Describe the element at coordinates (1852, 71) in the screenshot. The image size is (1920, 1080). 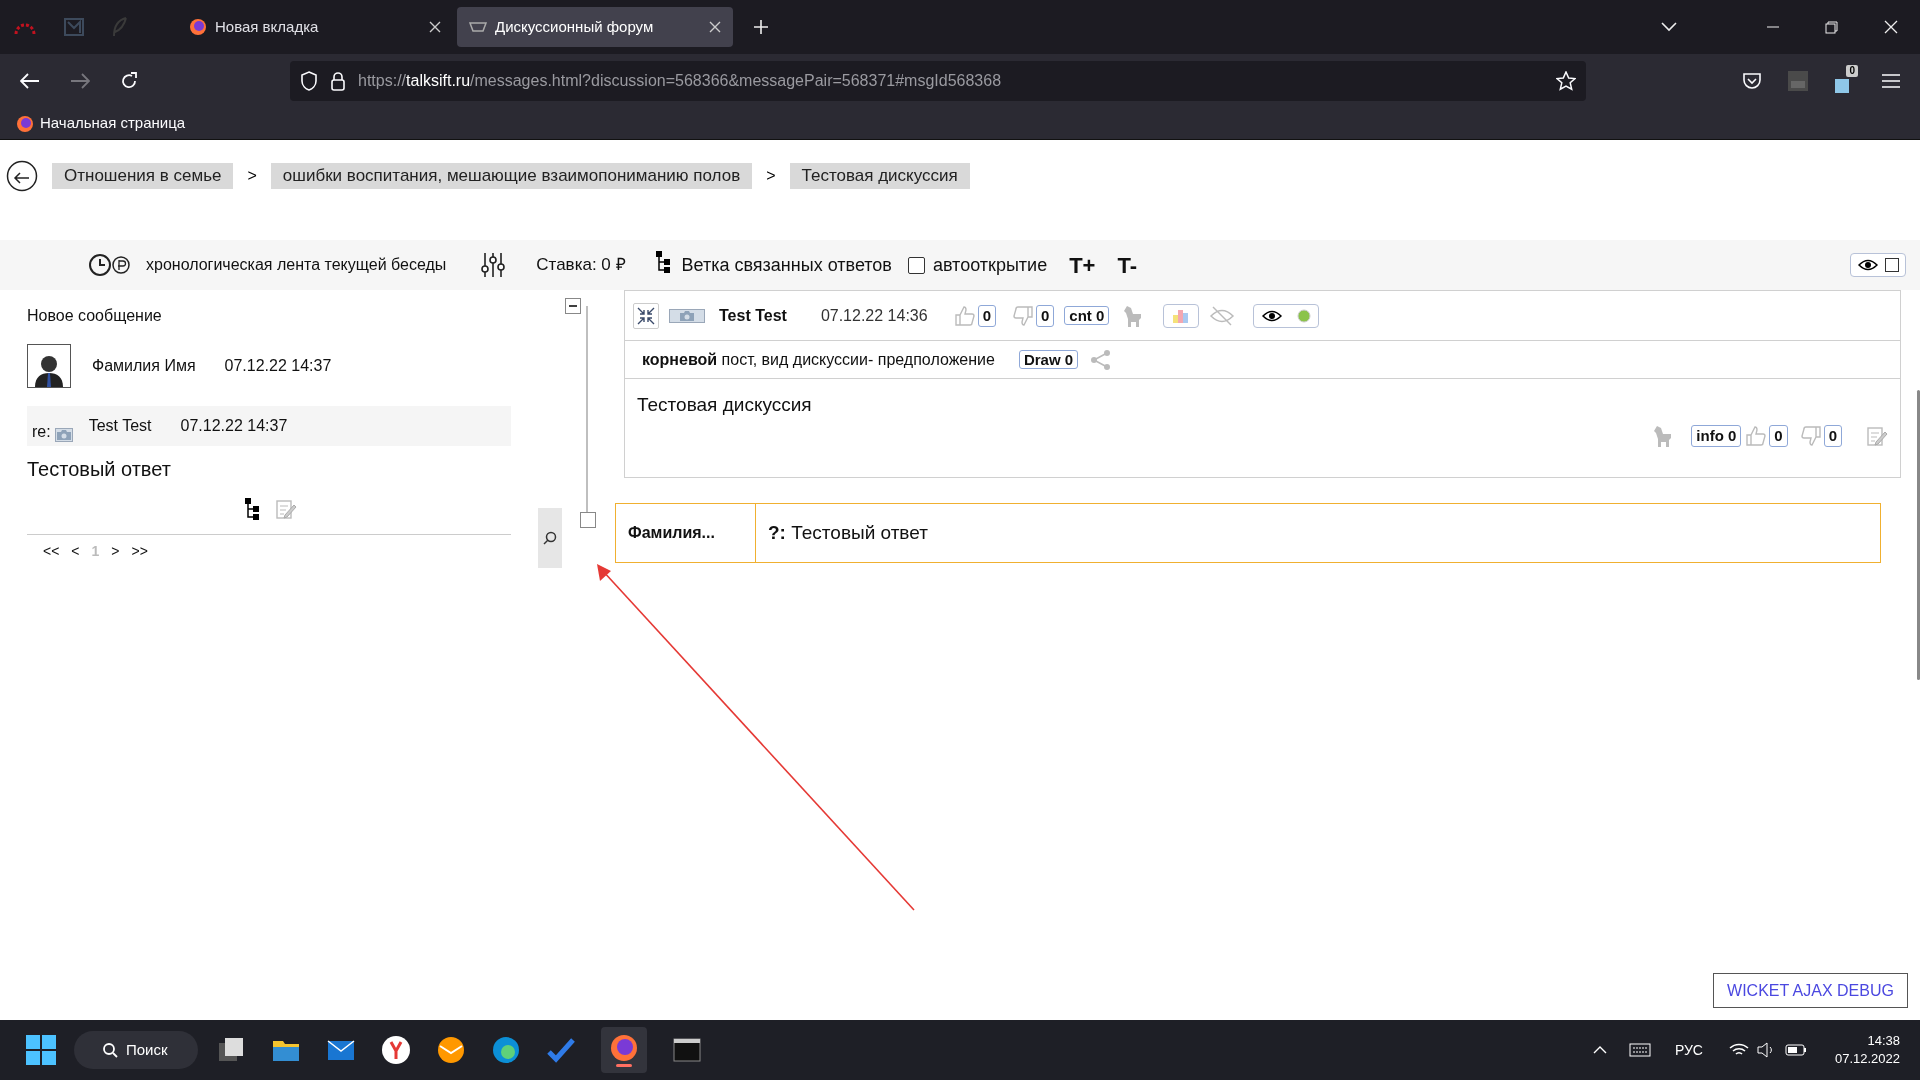
I see `badge-count: 0` at that location.